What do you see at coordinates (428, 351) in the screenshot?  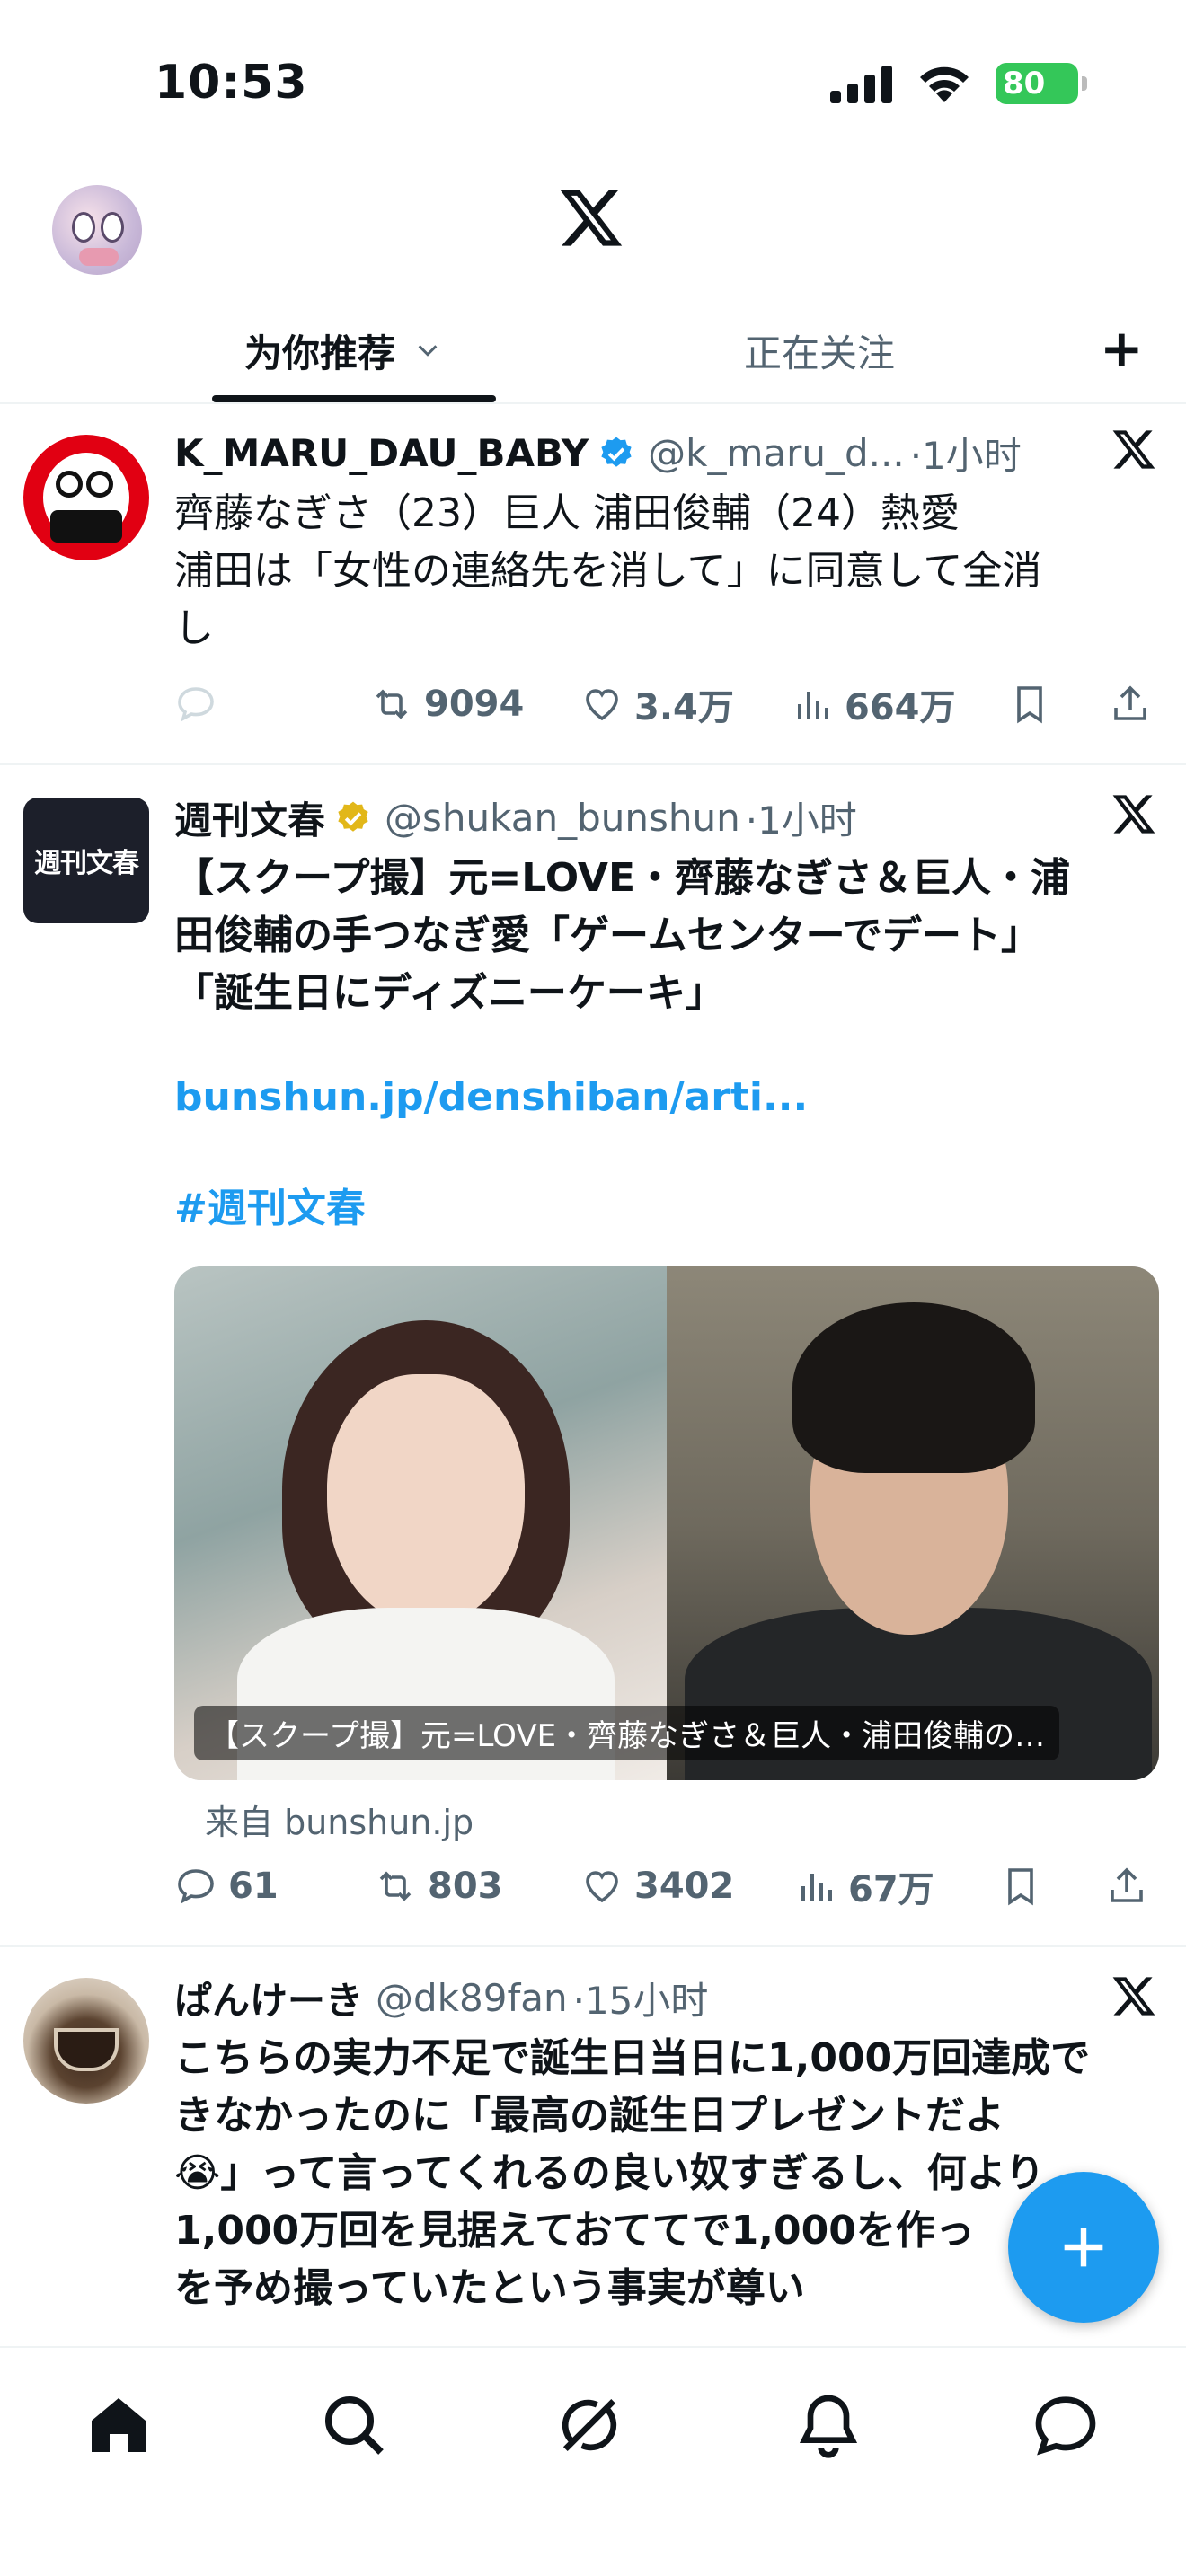 I see `chevron-down-icon` at bounding box center [428, 351].